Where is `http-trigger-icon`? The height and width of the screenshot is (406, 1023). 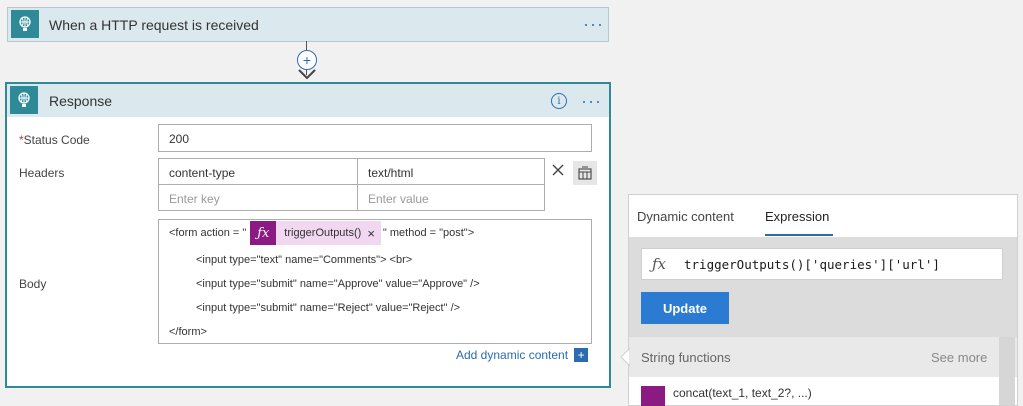
http-trigger-icon is located at coordinates (25, 24).